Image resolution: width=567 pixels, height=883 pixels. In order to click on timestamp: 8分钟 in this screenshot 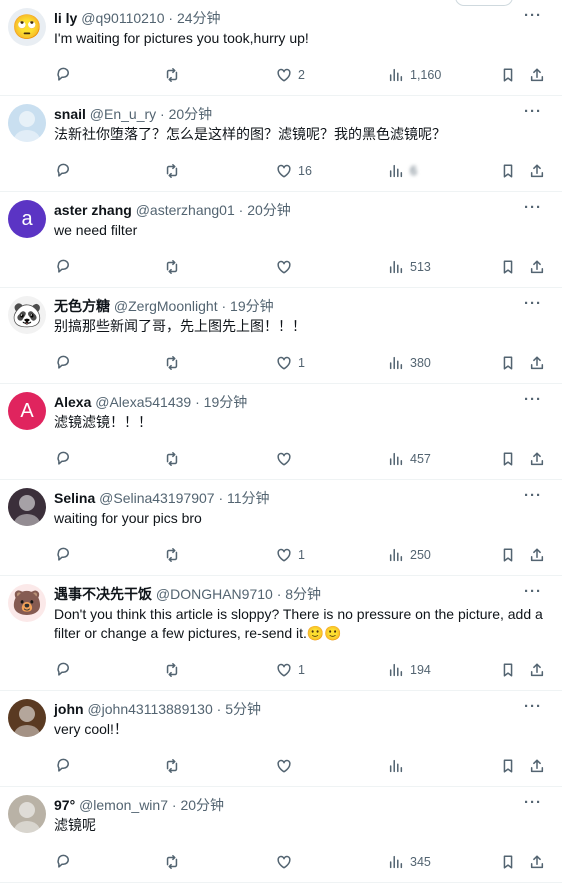, I will do `click(303, 594)`.